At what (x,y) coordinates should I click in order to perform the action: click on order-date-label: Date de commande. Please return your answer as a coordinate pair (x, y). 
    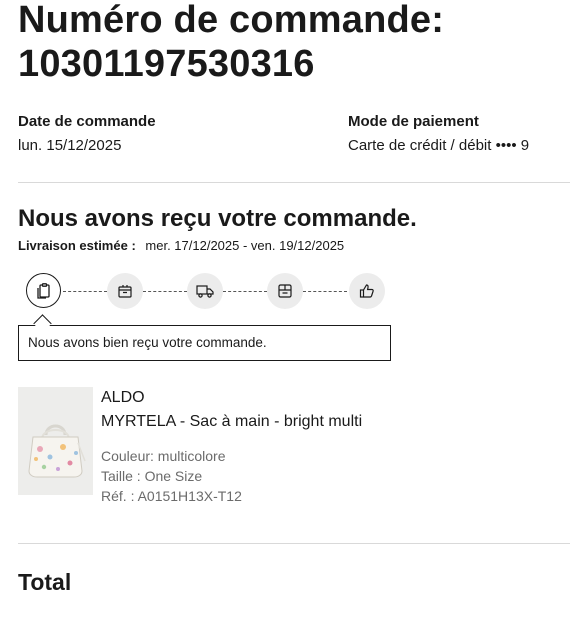
    Looking at the image, I should click on (87, 121).